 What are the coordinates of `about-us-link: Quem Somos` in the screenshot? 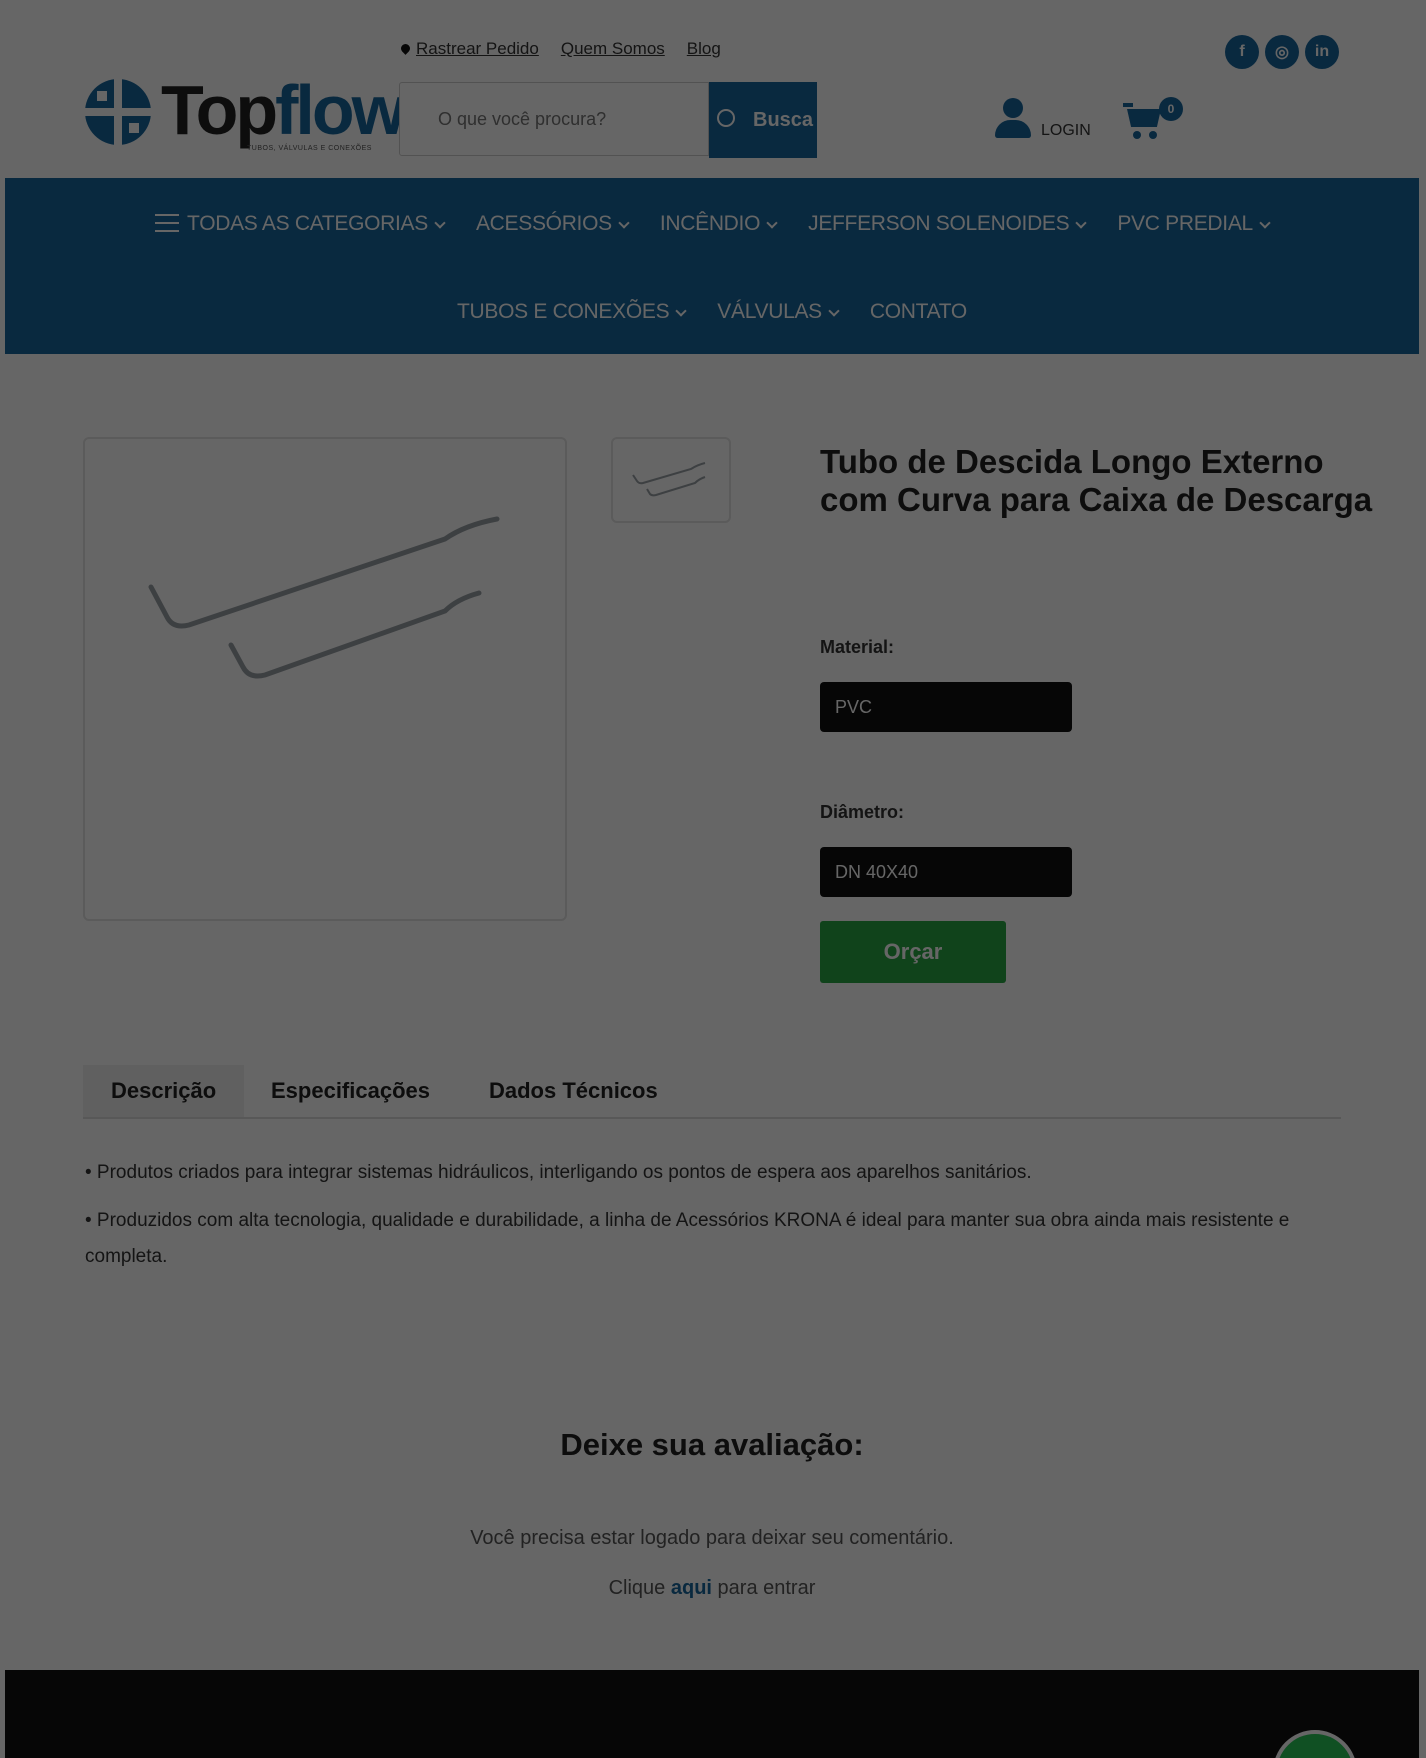 It's located at (613, 48).